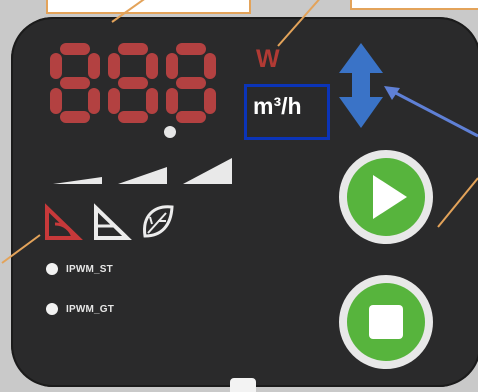  I want to click on digit-2-segment-b, so click(152, 66).